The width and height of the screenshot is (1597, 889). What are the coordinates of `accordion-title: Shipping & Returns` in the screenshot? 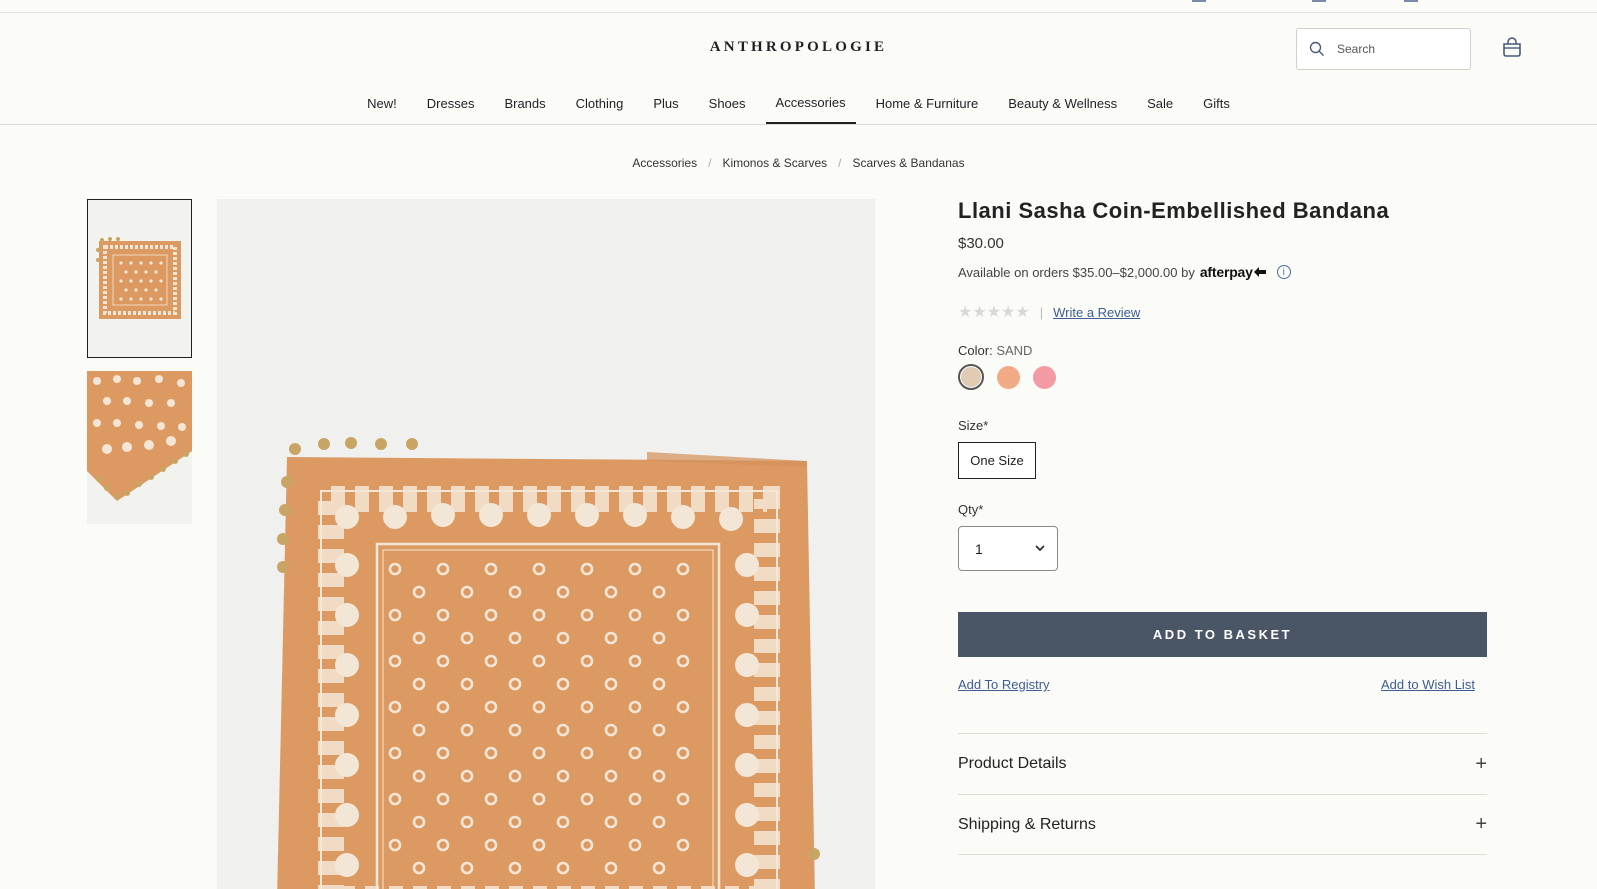 It's located at (1027, 824).